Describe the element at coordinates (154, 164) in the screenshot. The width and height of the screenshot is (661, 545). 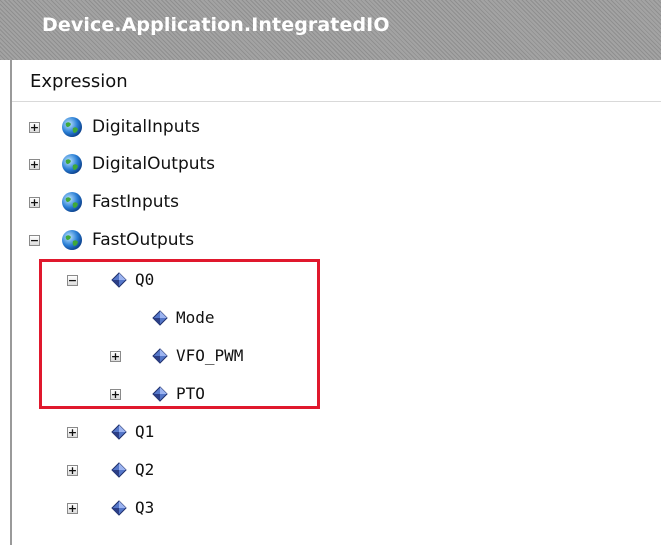
I see `tree-item-label: DigitalOutputs` at that location.